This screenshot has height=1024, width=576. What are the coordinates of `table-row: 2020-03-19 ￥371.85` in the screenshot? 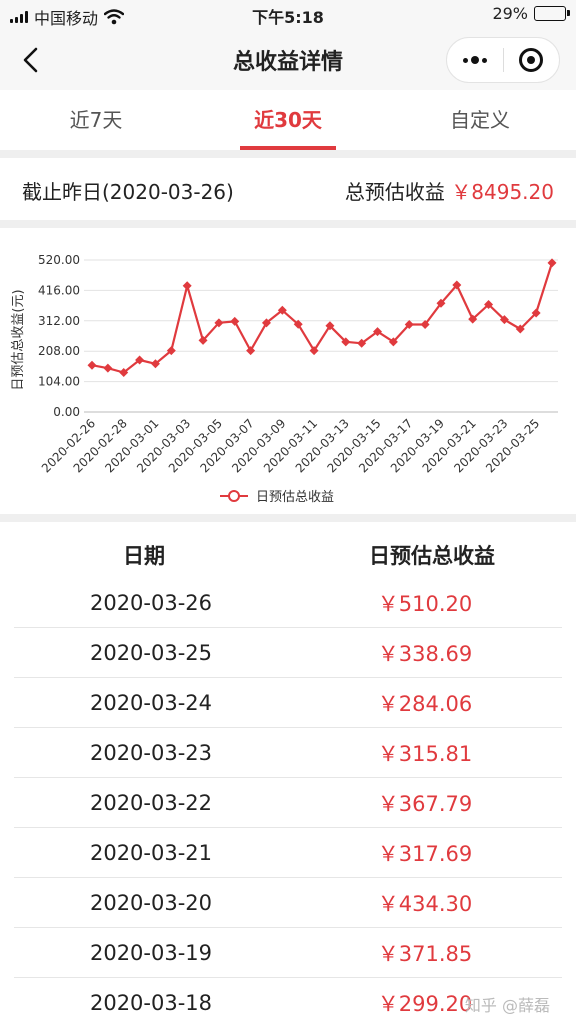 It's located at (288, 953).